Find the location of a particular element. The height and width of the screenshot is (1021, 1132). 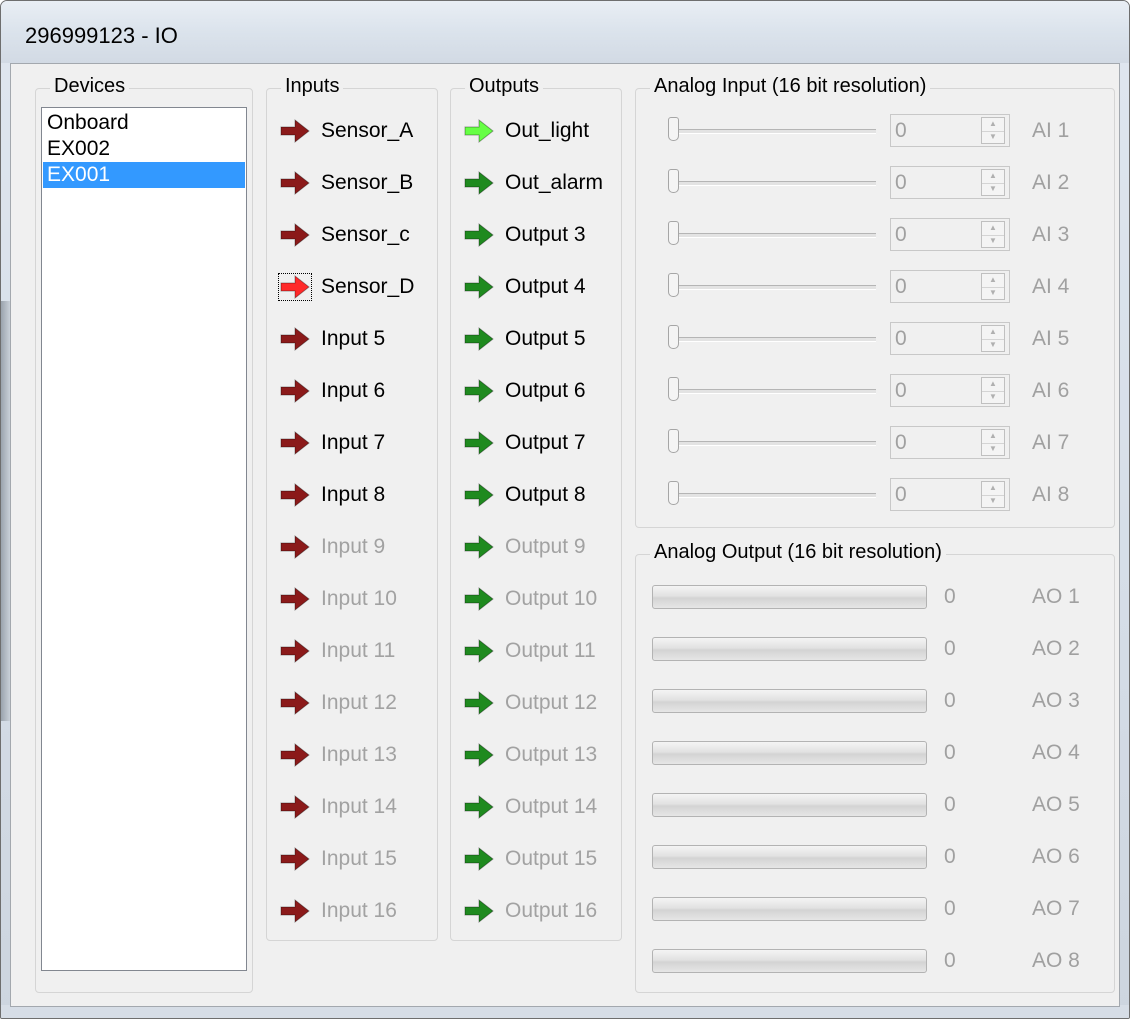

output-row: Output 11 is located at coordinates (529, 651).